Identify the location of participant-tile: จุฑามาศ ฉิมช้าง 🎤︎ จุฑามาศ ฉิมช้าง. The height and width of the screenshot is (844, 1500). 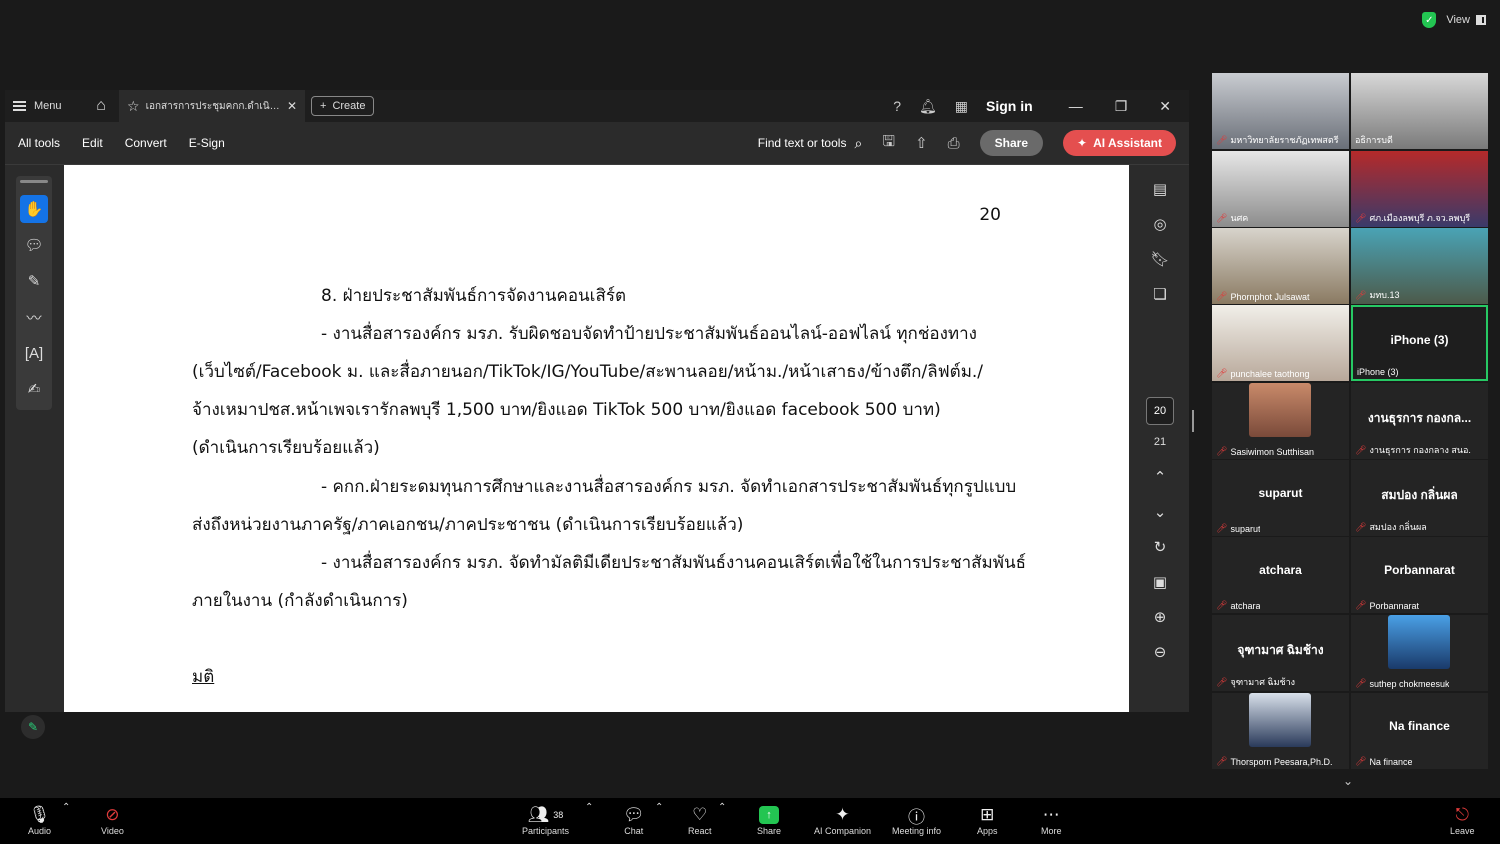
(1280, 653).